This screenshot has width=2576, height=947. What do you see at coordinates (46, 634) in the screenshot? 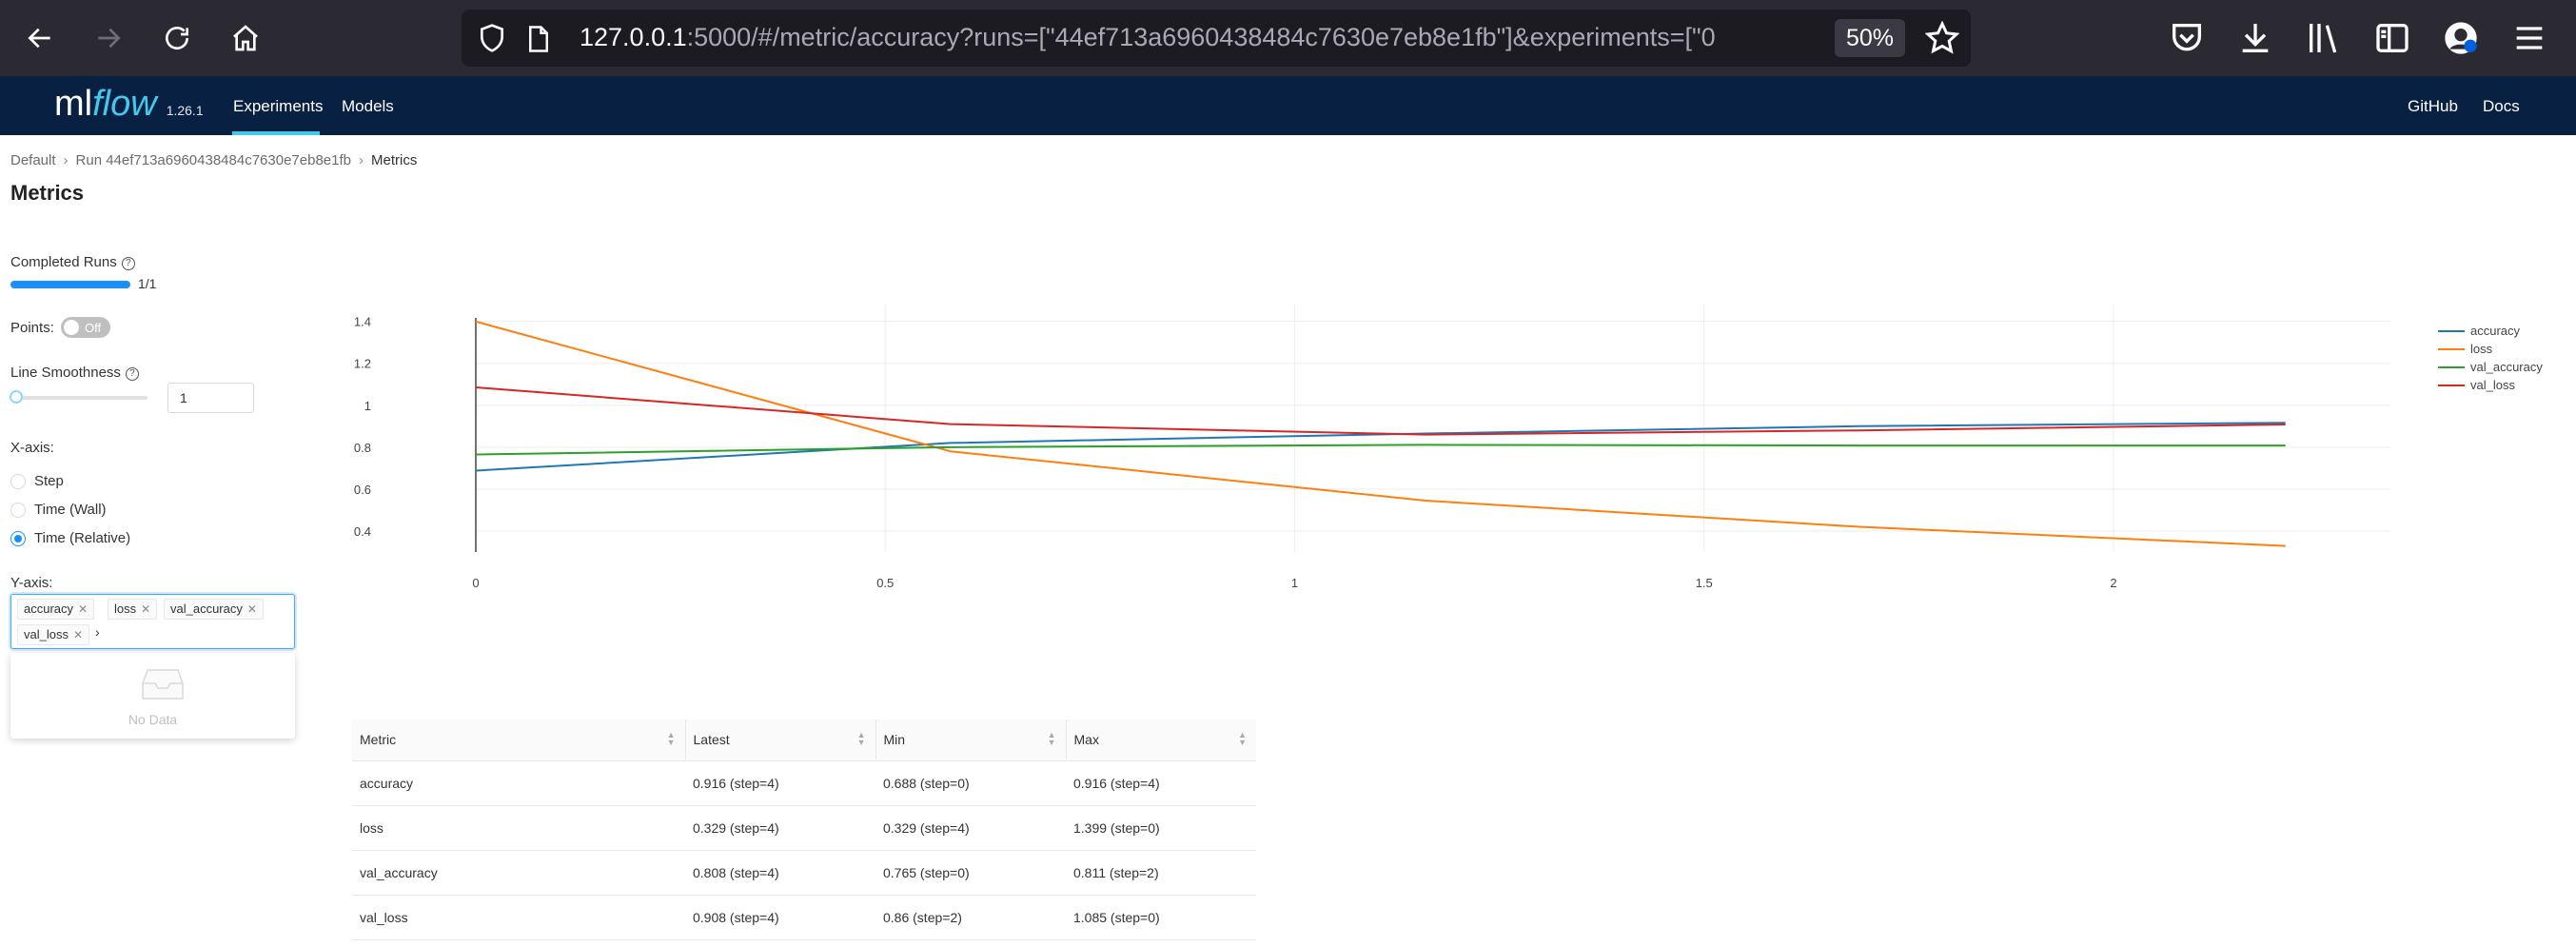
I see `tag-label: val_loss` at bounding box center [46, 634].